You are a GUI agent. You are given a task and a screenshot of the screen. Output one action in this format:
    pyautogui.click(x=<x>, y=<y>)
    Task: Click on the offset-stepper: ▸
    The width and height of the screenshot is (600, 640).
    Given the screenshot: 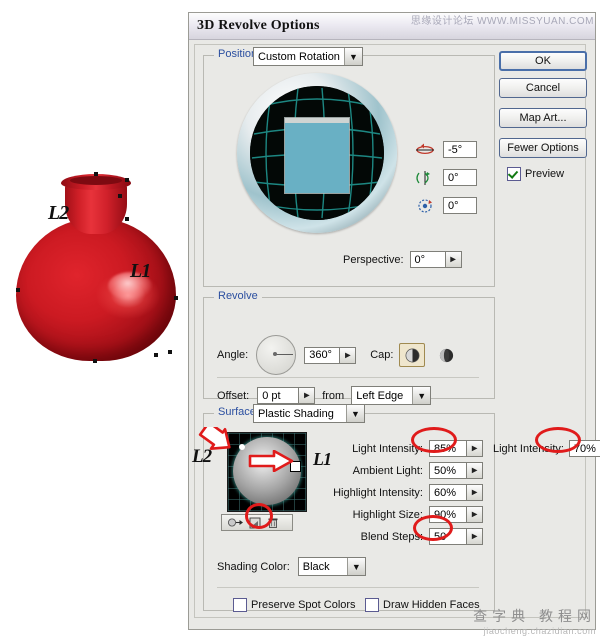 What is the action you would take?
    pyautogui.click(x=307, y=395)
    